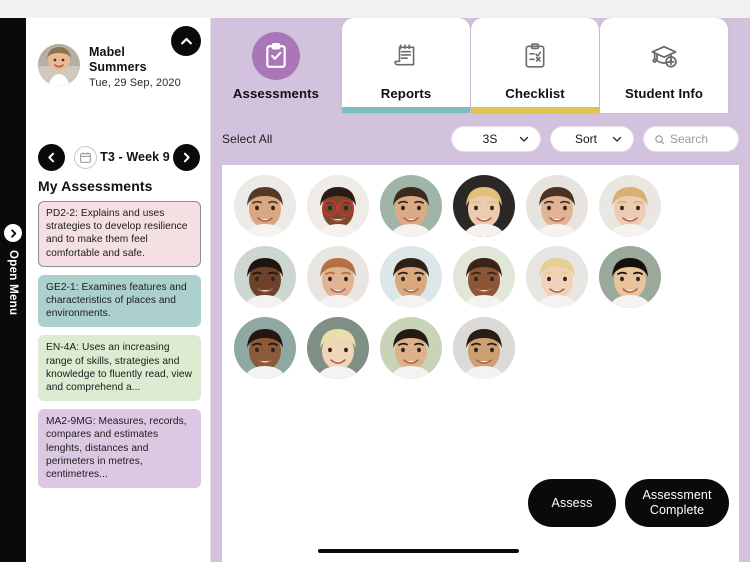  Describe the element at coordinates (135, 157) in the screenshot. I see `week-label: T3 - Week 9` at that location.